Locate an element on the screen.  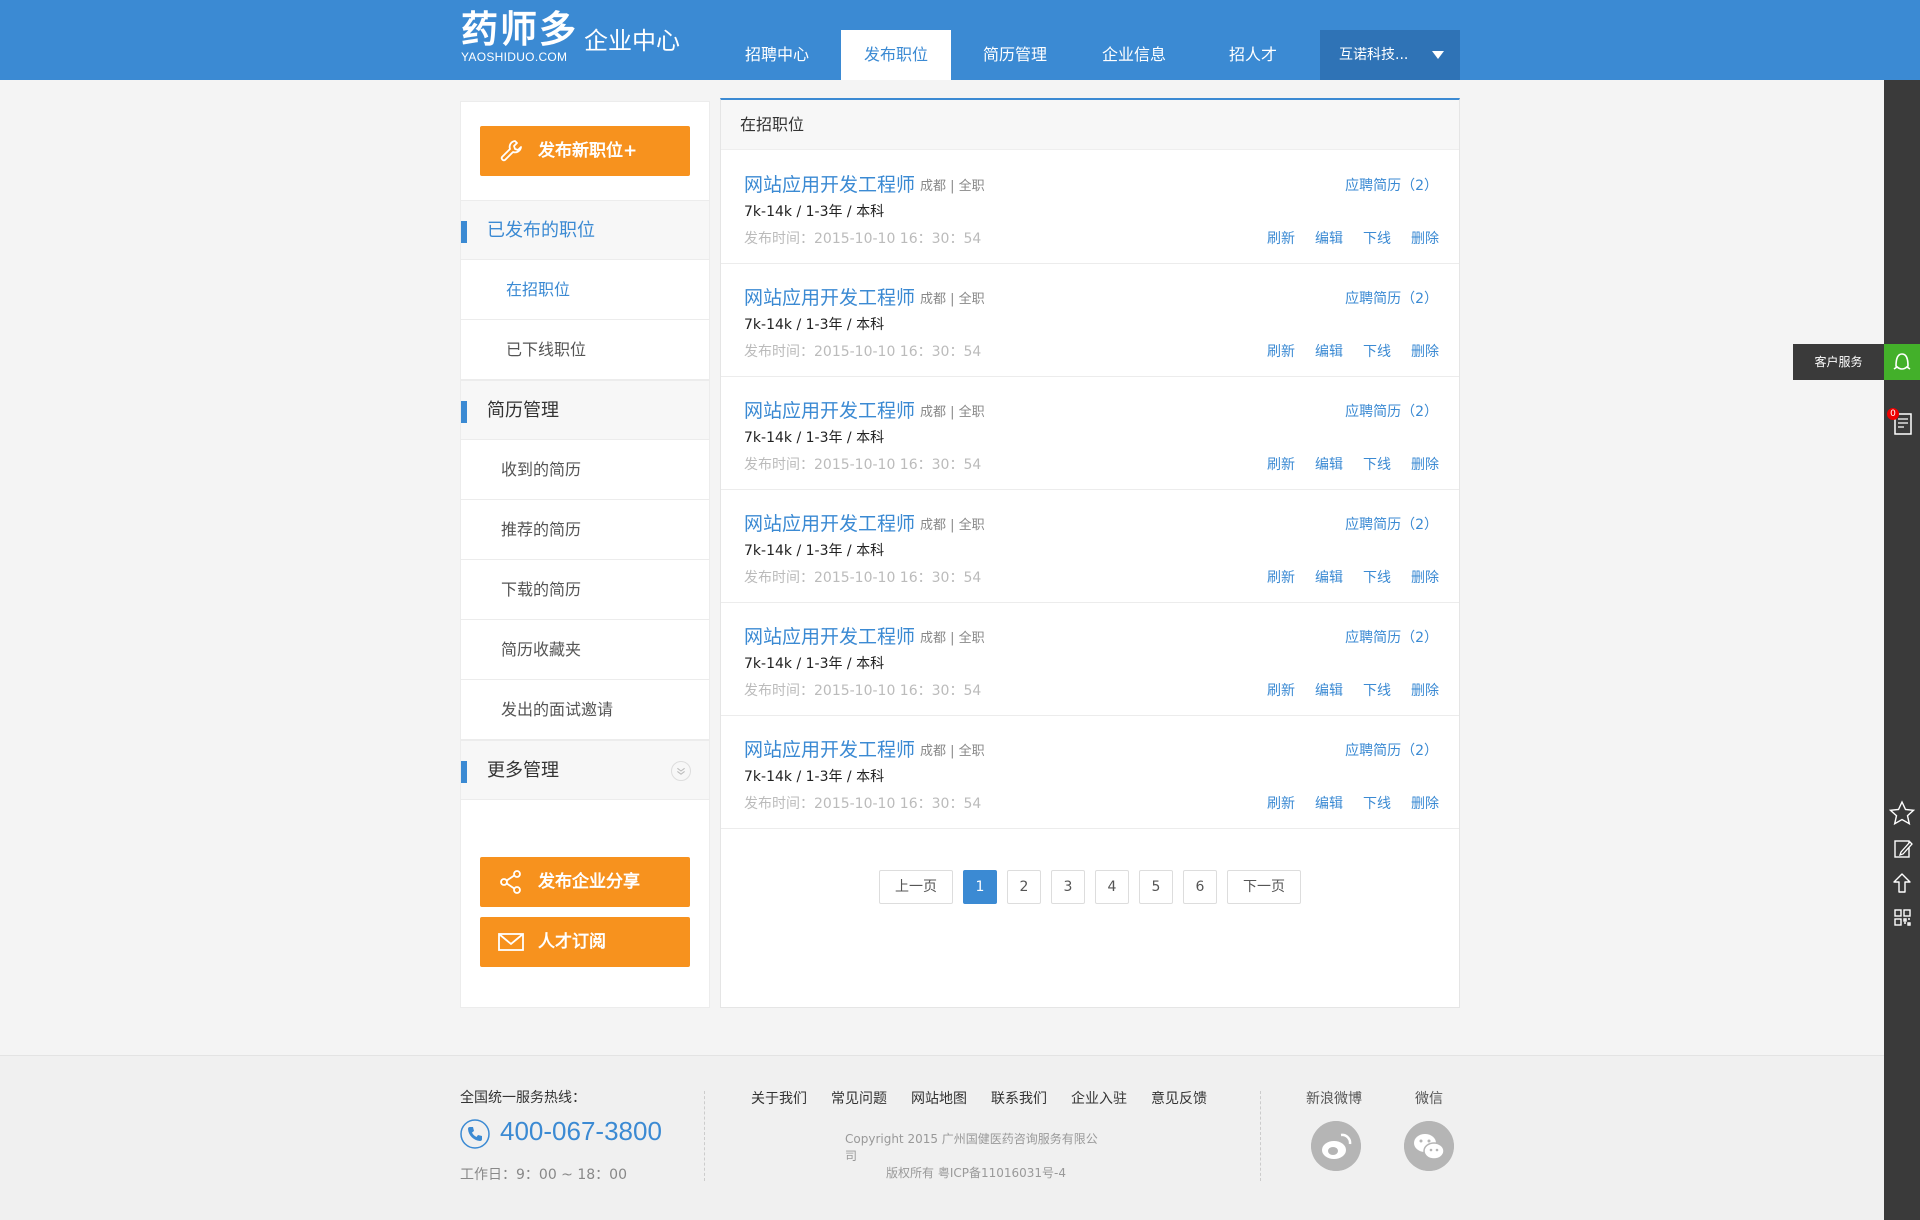
site-logo: 药师多 YAOSHIDUO.COM is located at coordinates (519, 36).